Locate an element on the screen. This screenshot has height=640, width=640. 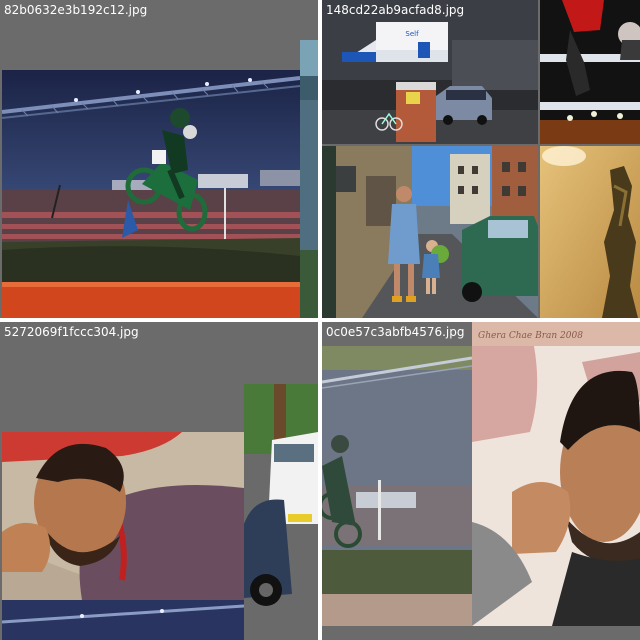
street-family-photo is located at coordinates (430, 232).